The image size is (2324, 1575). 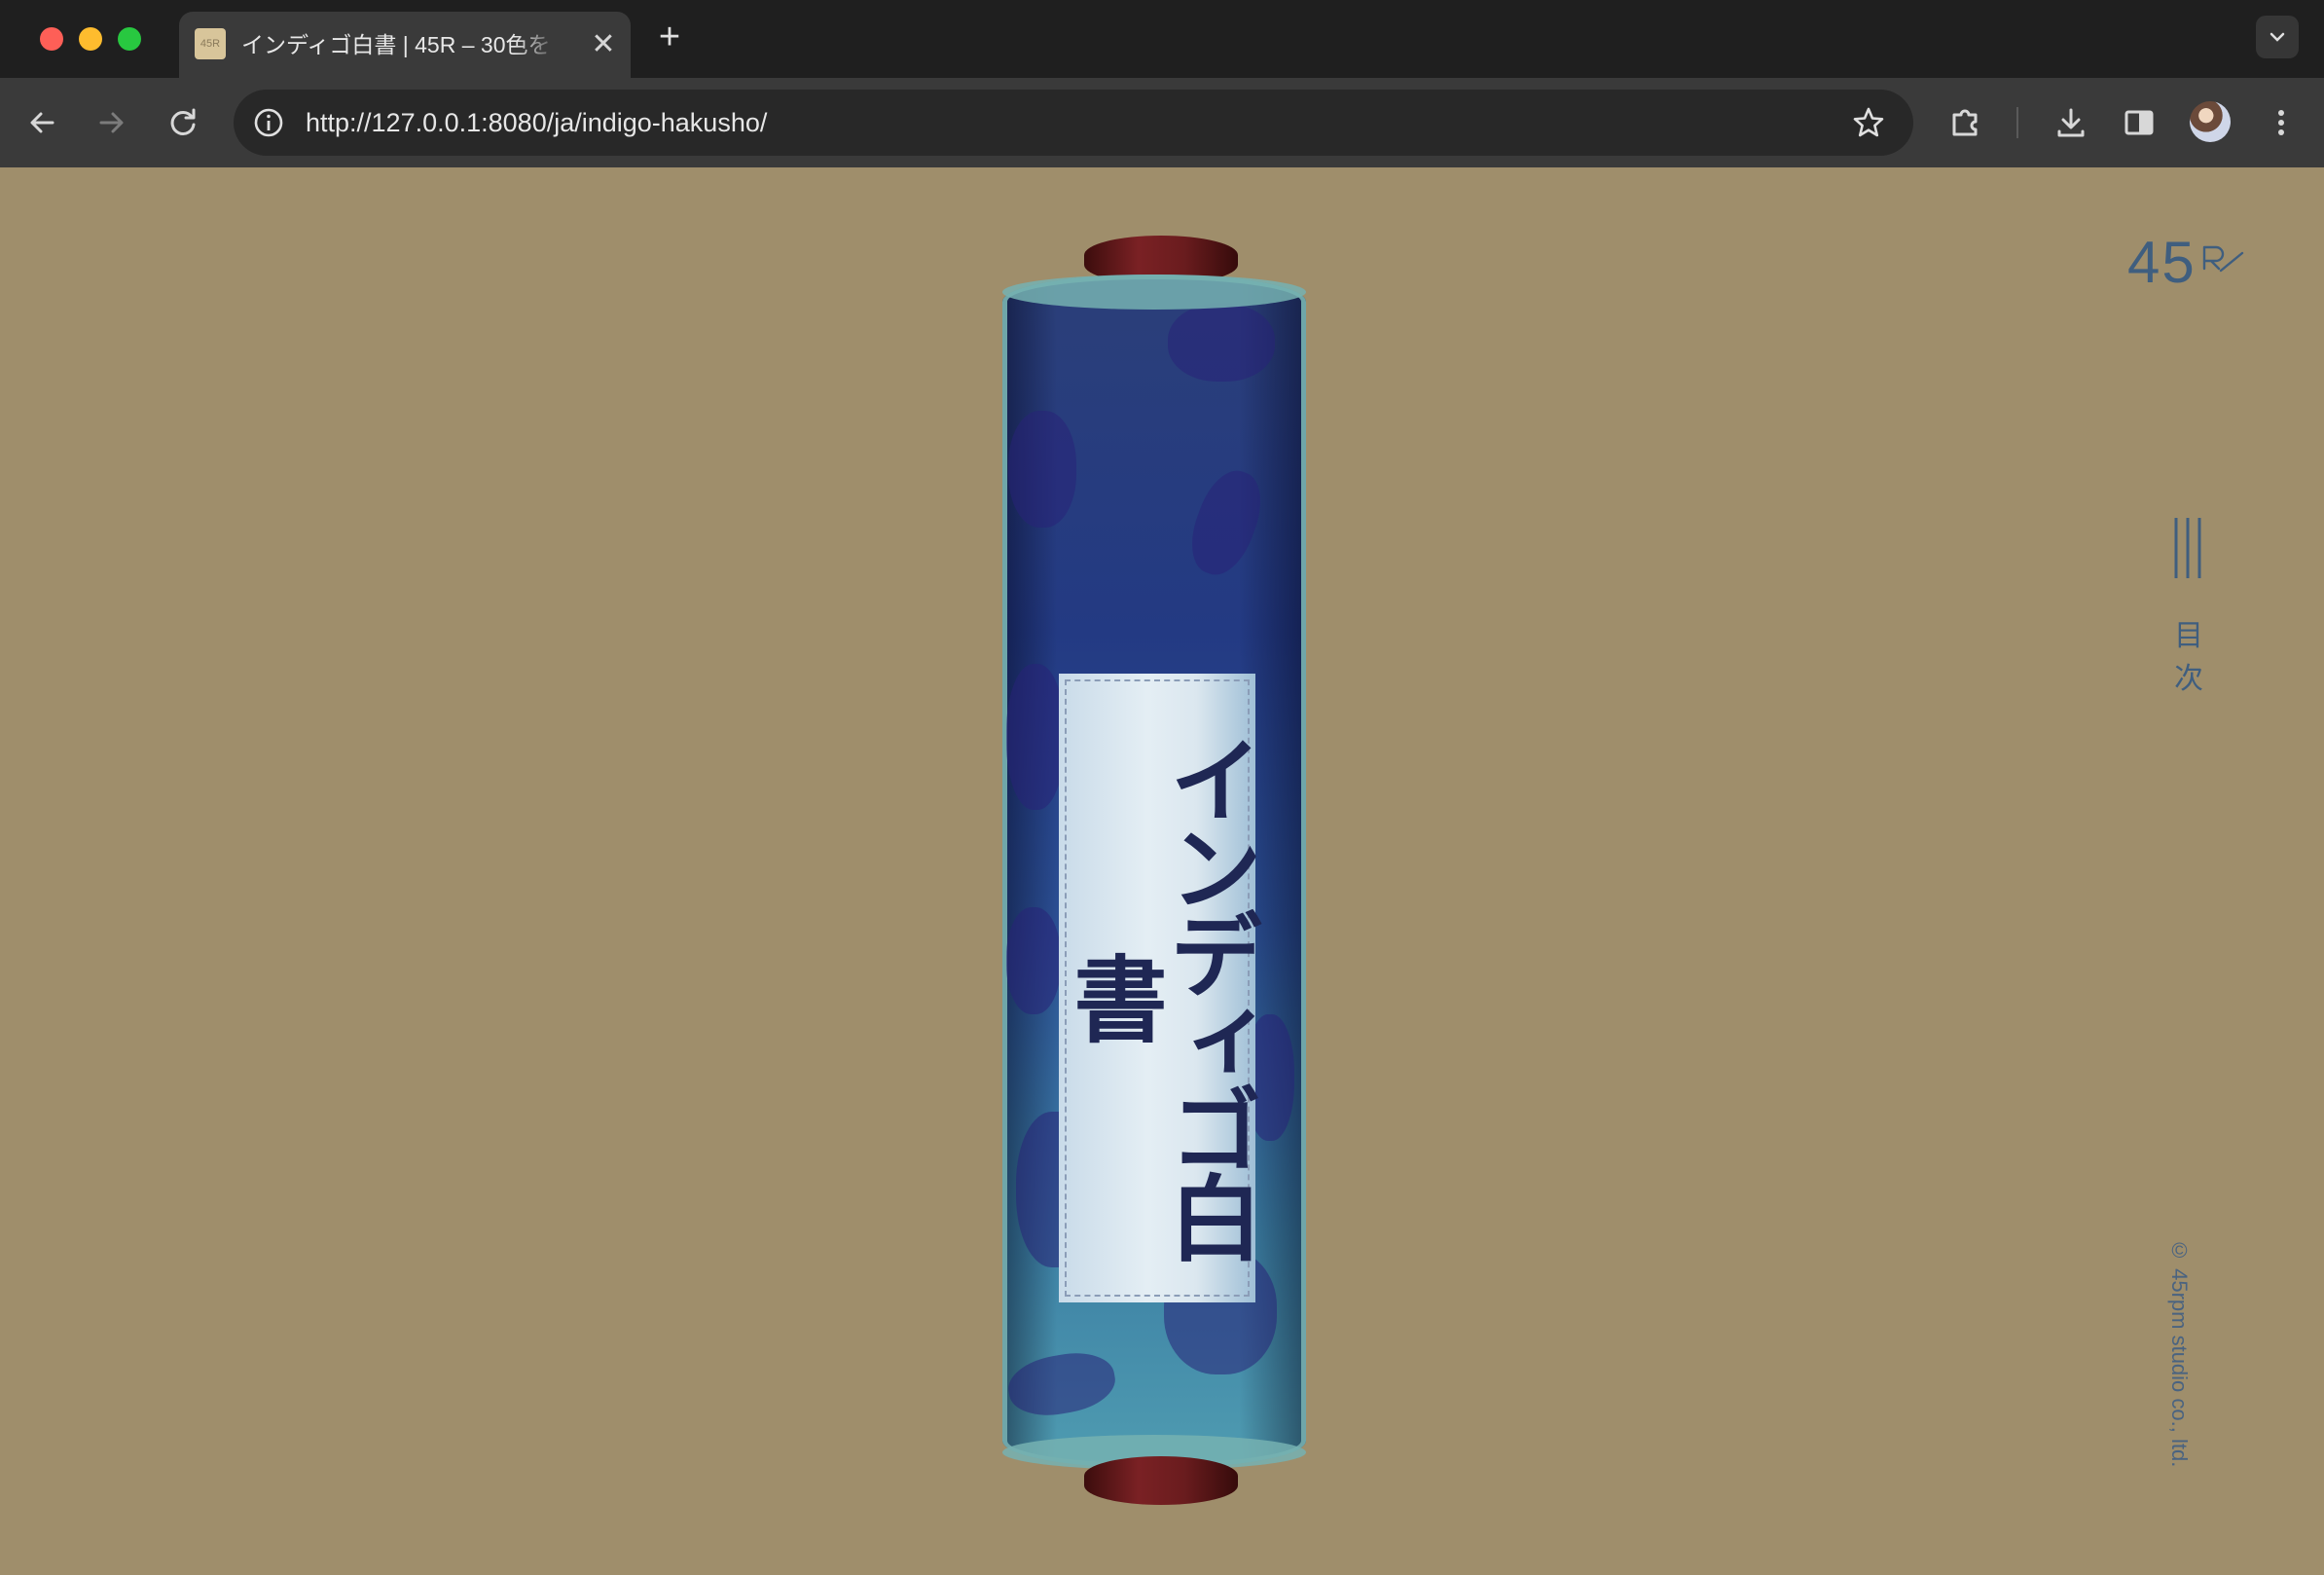 I want to click on hamburger-lines-icon, so click(x=2187, y=548).